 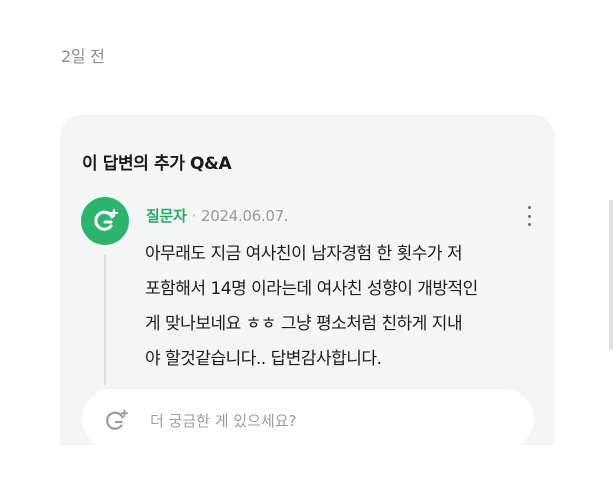 I want to click on asker-meta: 질문자 · 2024.06.07., so click(x=217, y=215).